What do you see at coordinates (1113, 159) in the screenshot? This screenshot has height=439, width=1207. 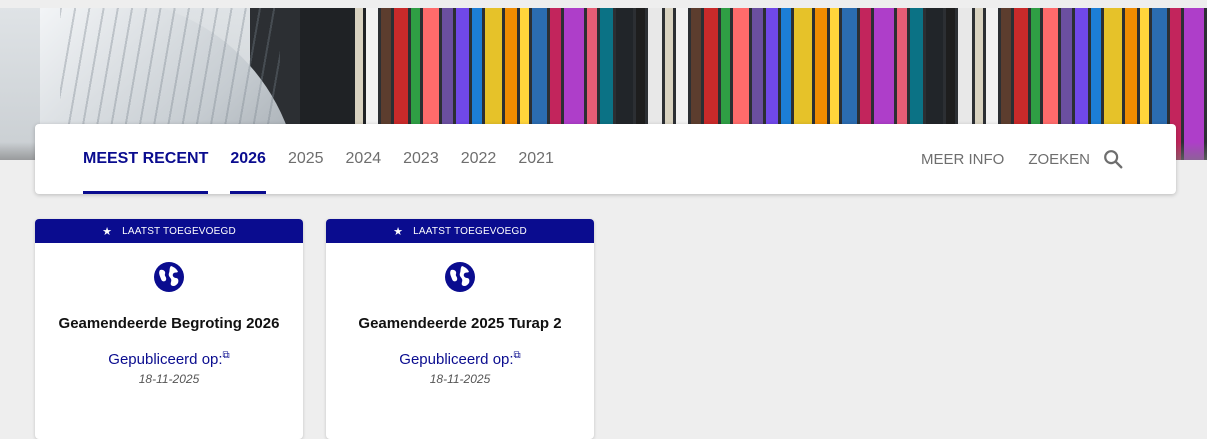 I see `search-icon` at bounding box center [1113, 159].